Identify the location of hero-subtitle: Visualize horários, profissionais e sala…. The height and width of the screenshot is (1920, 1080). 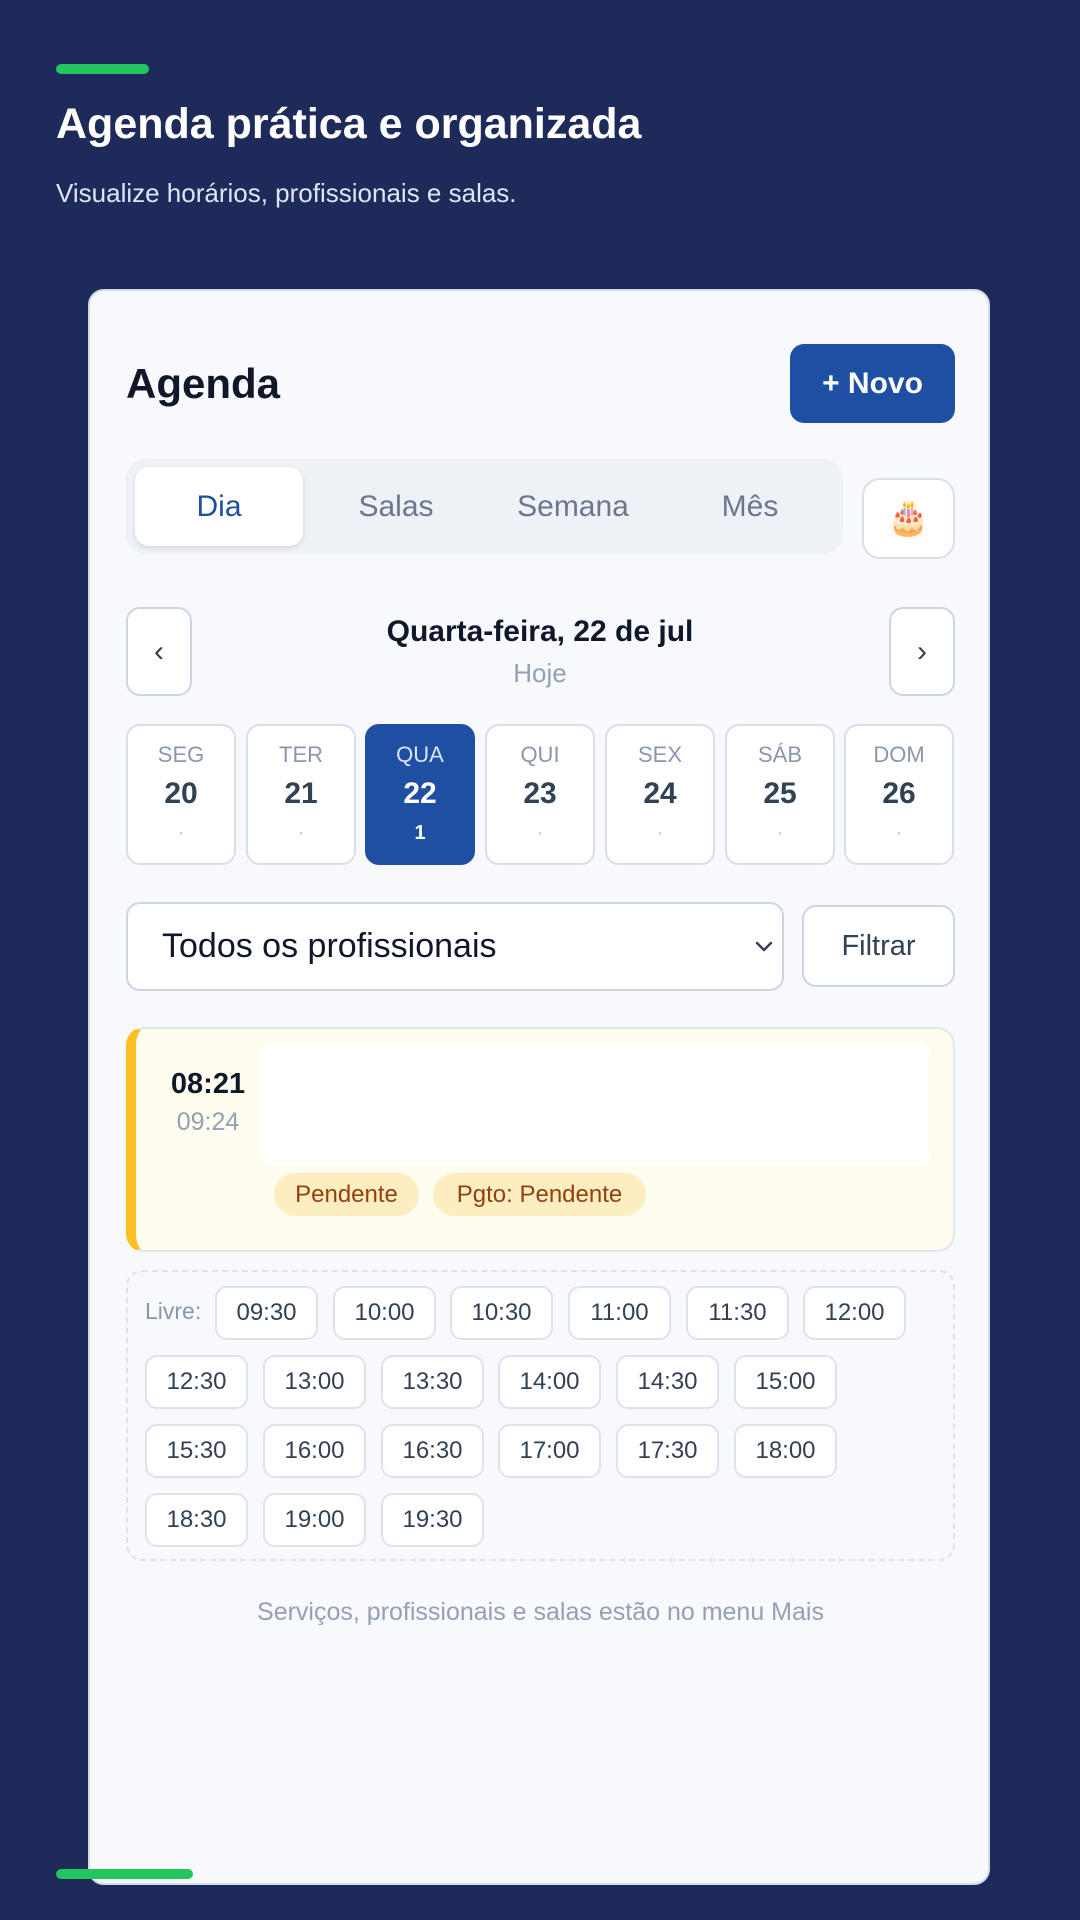
(286, 193).